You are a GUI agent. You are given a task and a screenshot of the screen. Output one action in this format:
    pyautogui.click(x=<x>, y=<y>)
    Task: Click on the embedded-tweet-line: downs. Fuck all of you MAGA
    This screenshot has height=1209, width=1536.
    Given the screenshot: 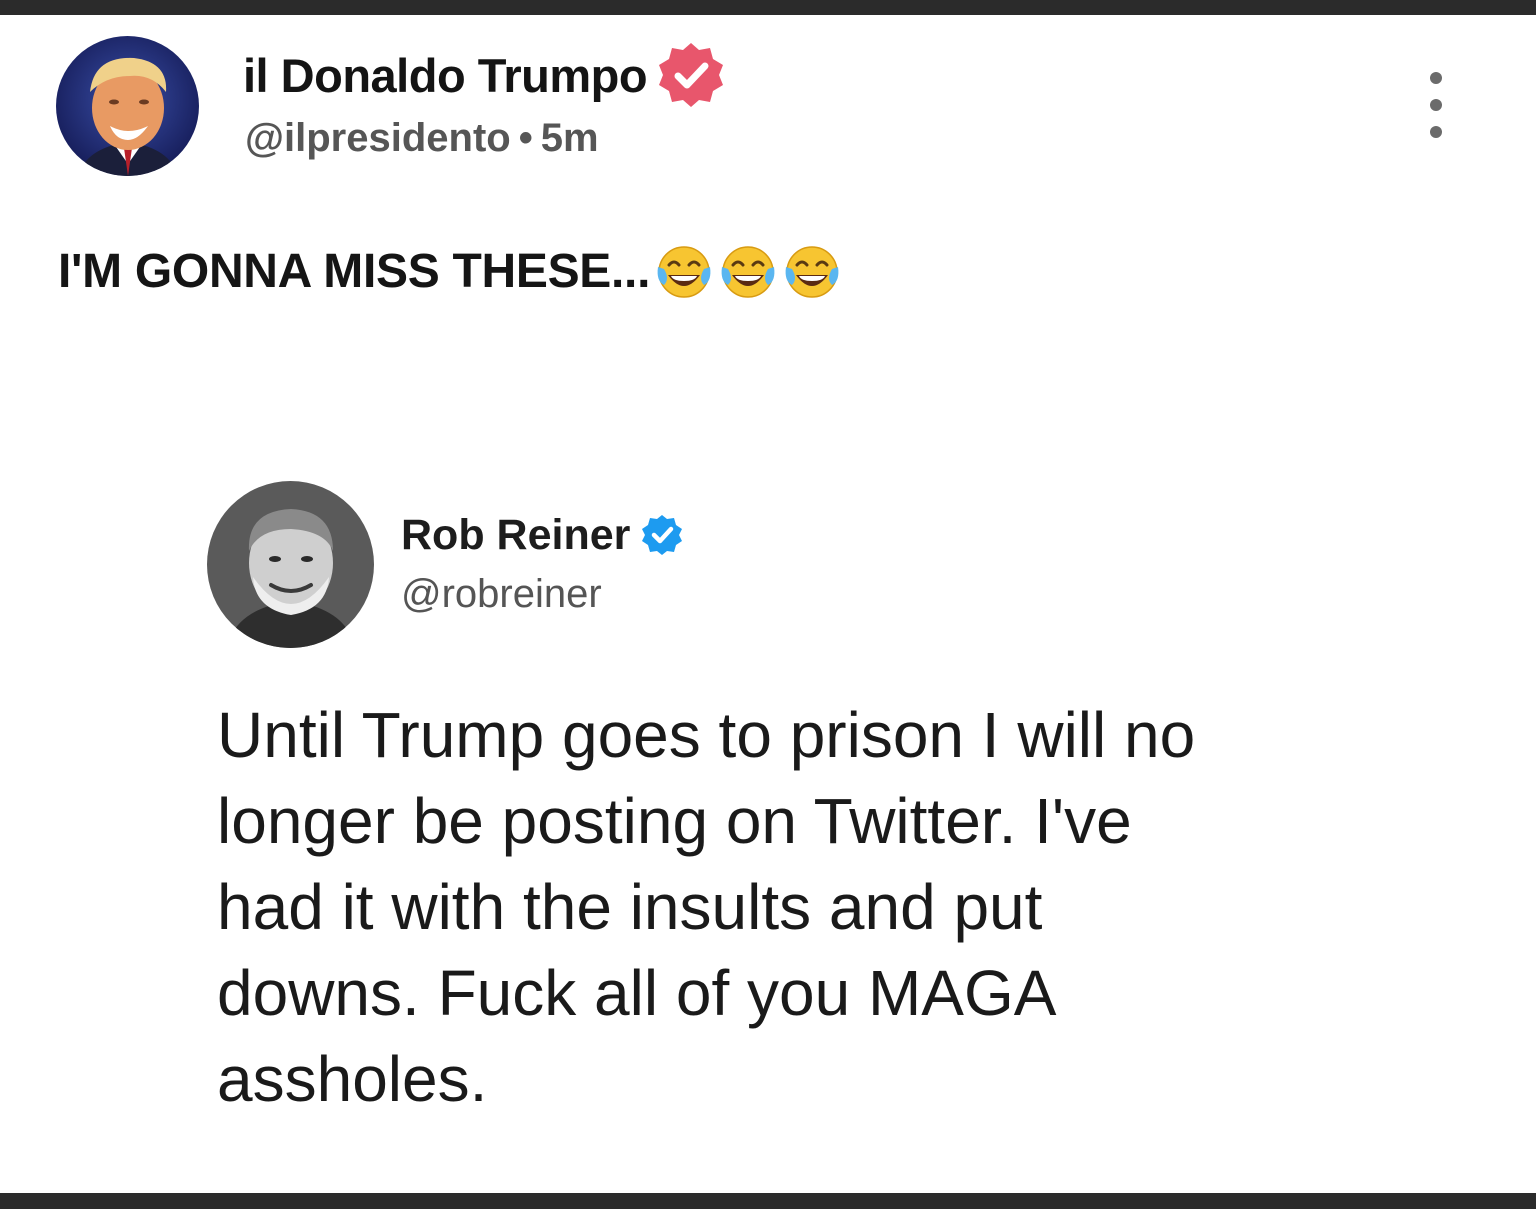 What is the action you would take?
    pyautogui.click(x=637, y=993)
    